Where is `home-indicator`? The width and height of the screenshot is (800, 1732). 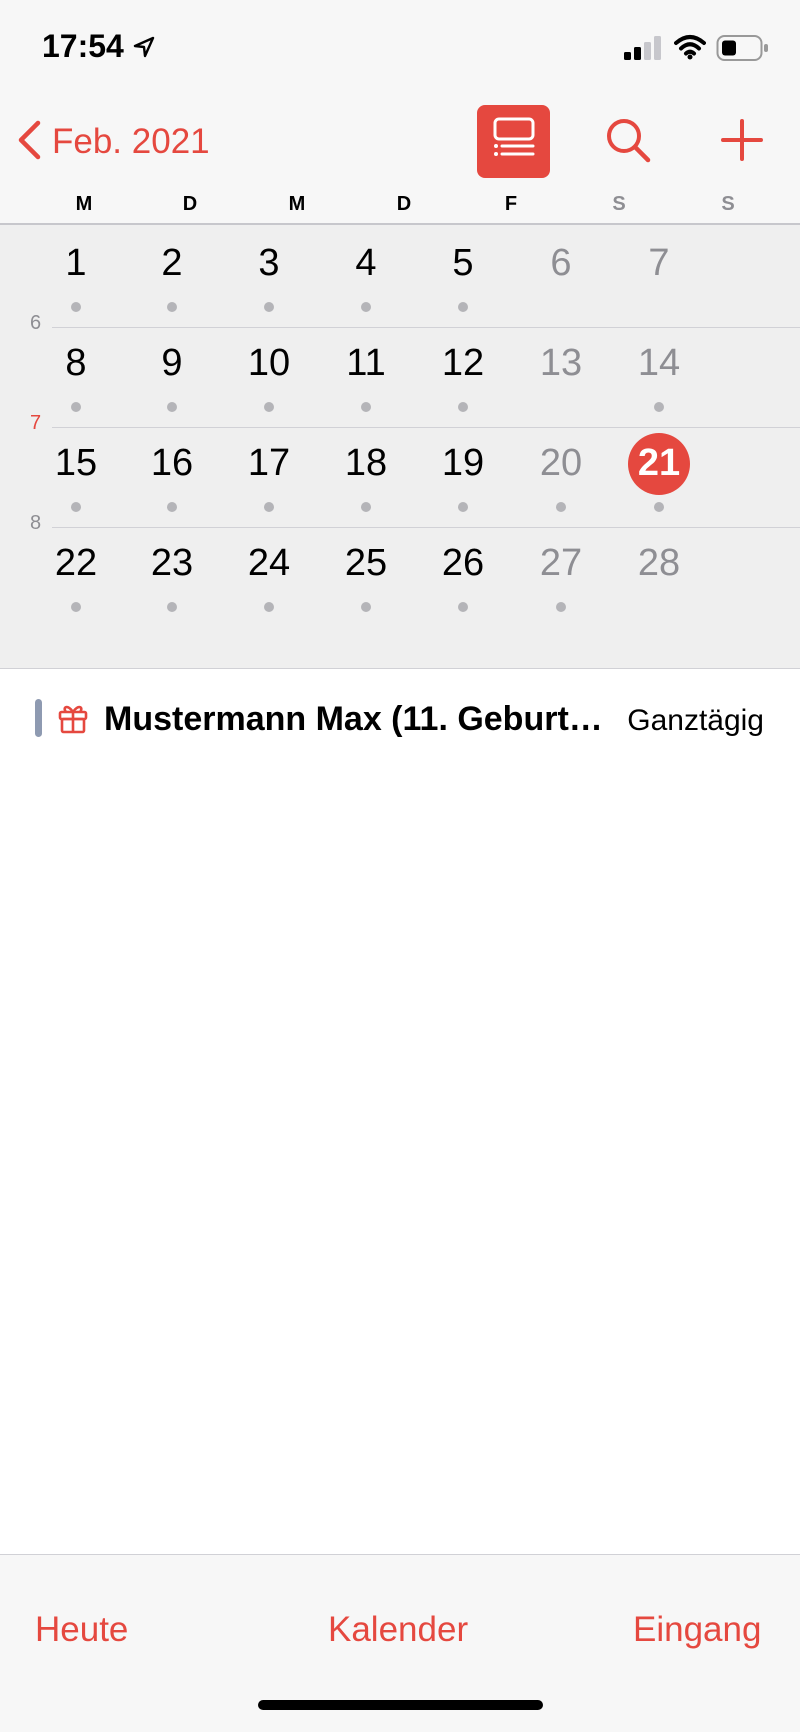 home-indicator is located at coordinates (400, 1705).